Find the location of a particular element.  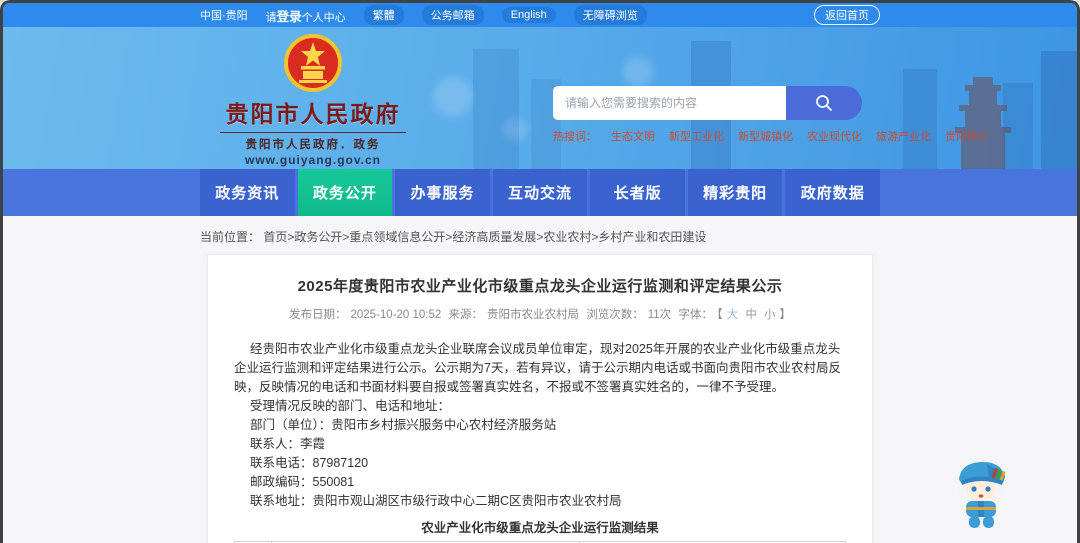

logo-divider is located at coordinates (313, 132).